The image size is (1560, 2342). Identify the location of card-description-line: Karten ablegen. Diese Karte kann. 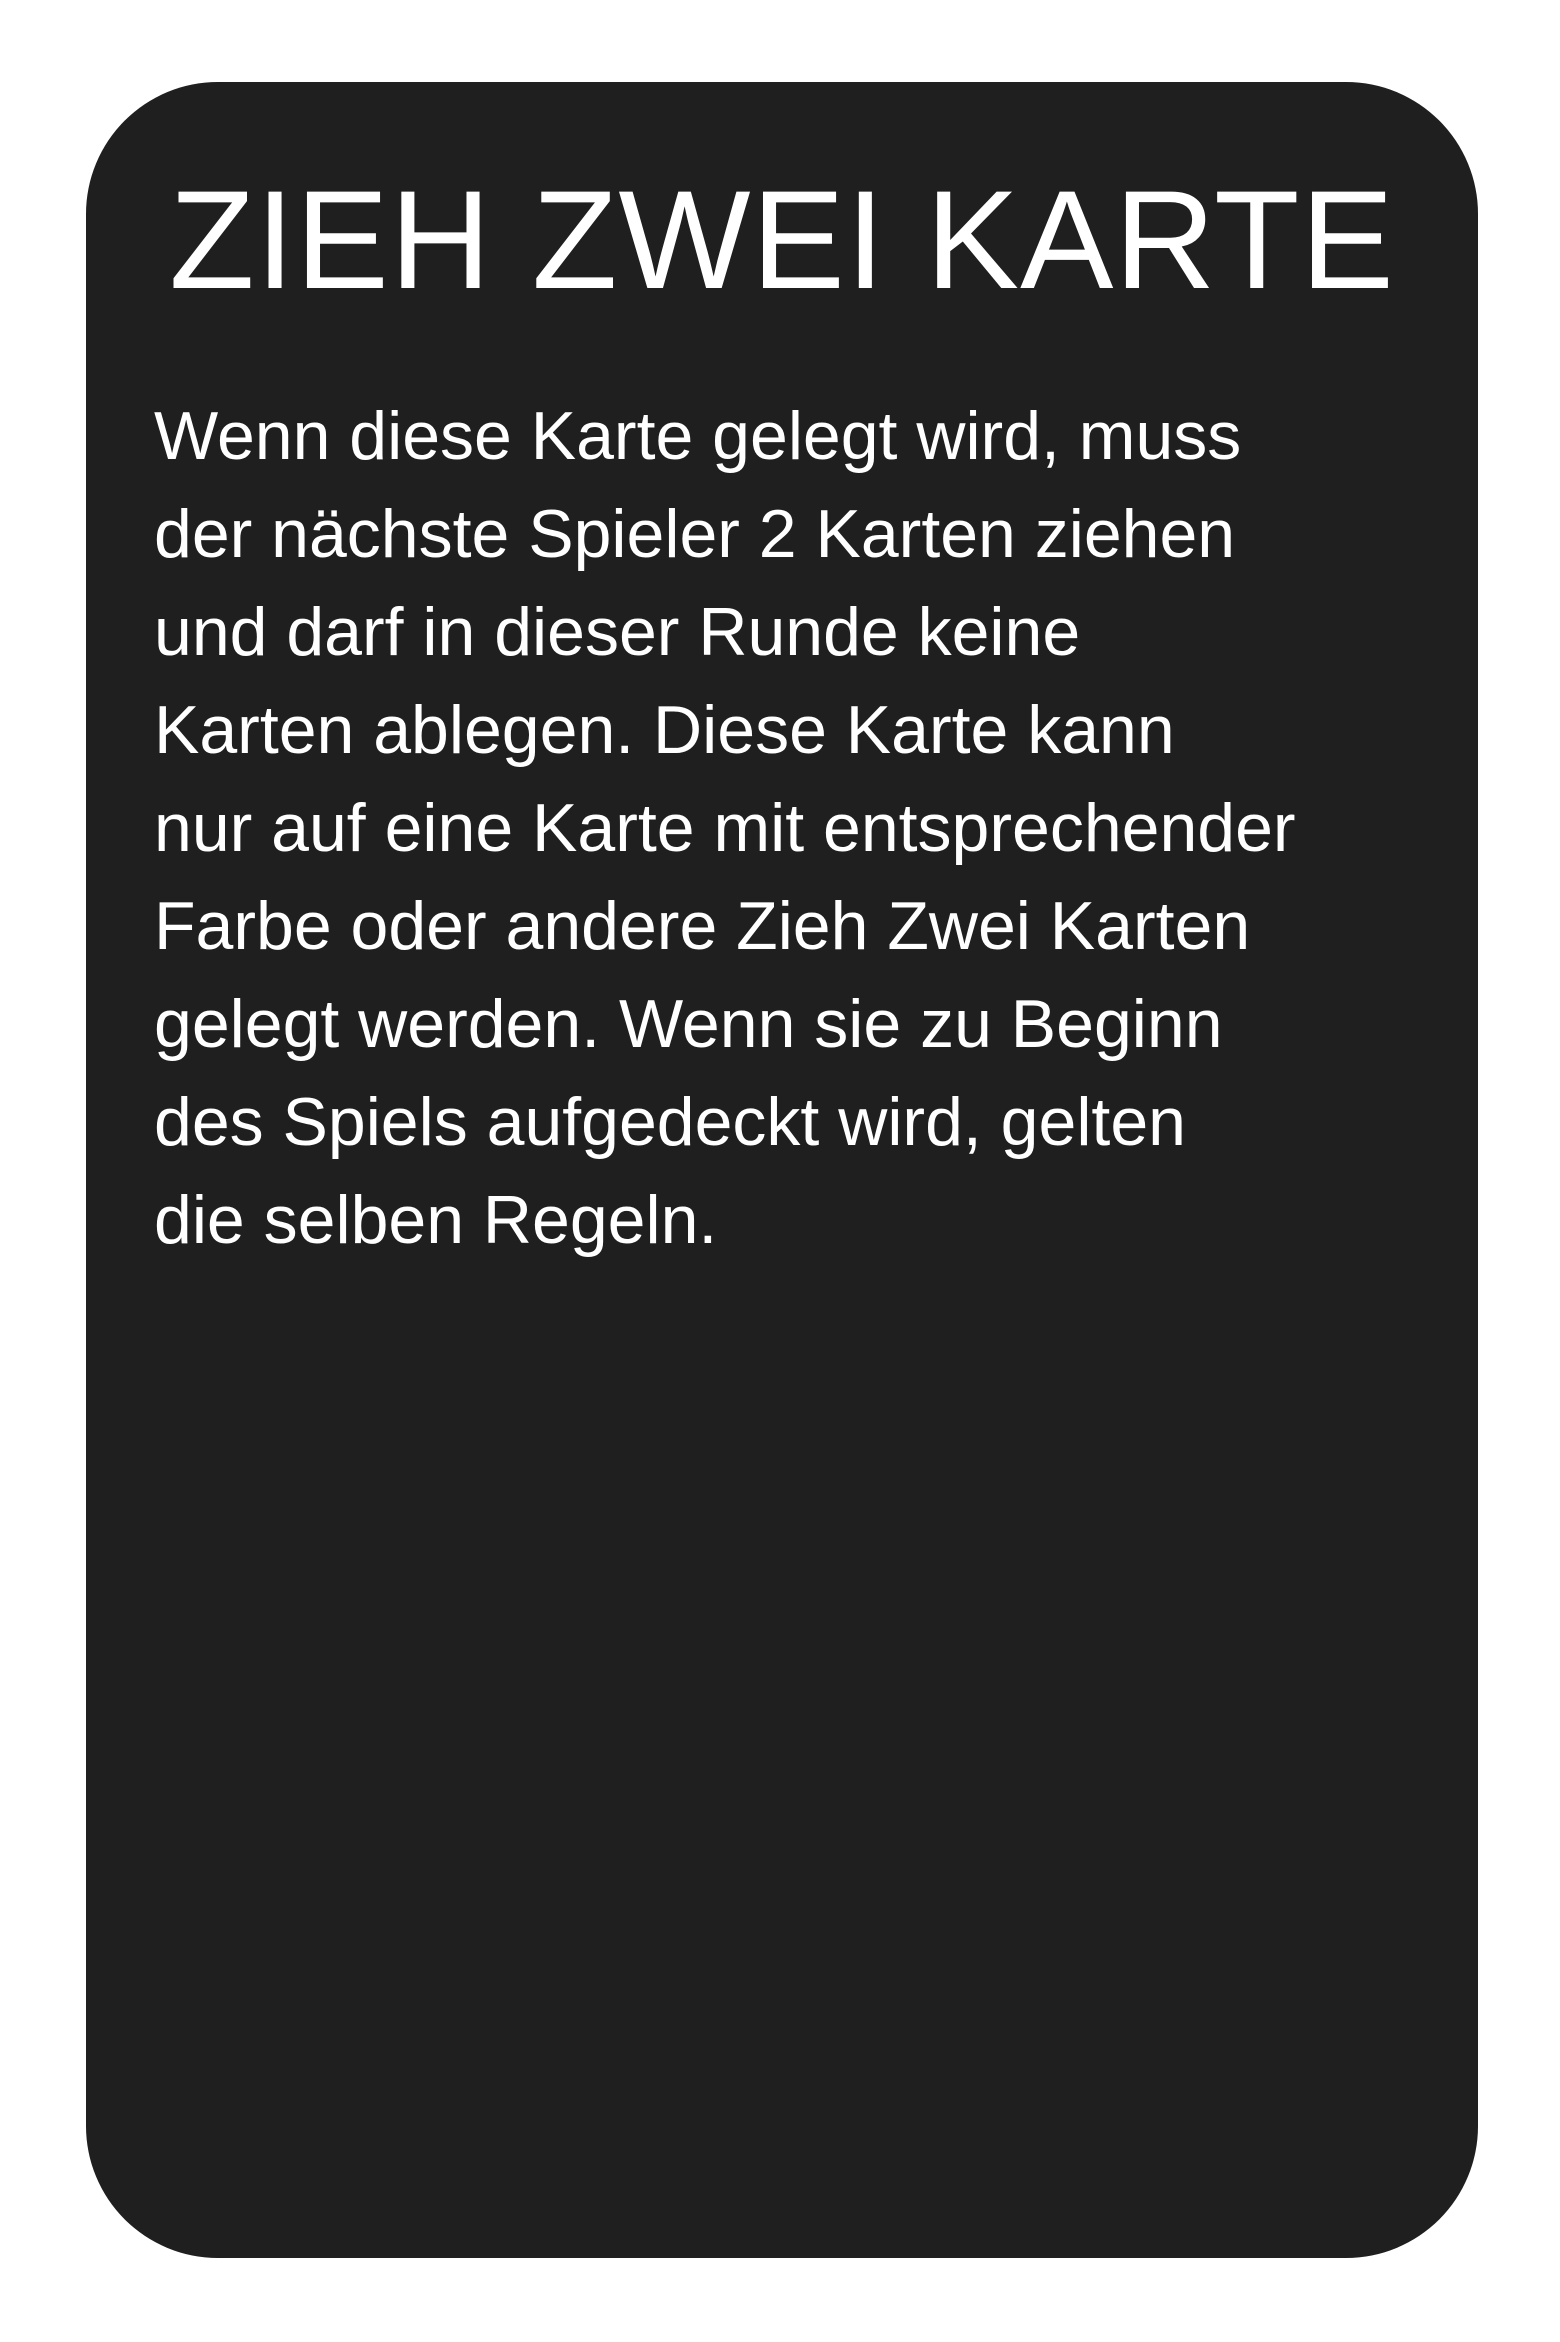
(664, 730).